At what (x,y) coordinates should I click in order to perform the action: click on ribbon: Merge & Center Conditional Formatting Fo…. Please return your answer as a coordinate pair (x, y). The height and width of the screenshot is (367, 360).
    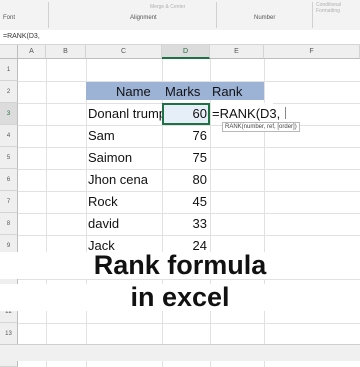
    Looking at the image, I should click on (180, 15).